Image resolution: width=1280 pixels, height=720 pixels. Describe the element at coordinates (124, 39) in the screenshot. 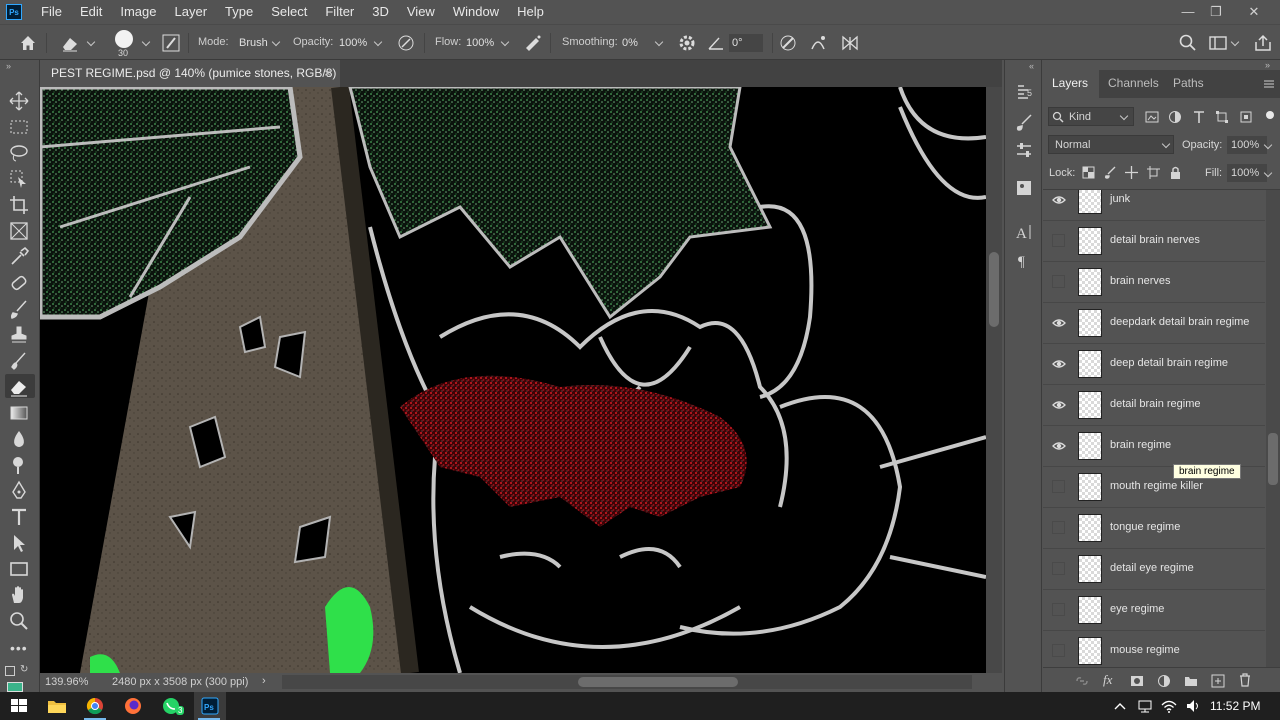

I see `brush-preview` at that location.